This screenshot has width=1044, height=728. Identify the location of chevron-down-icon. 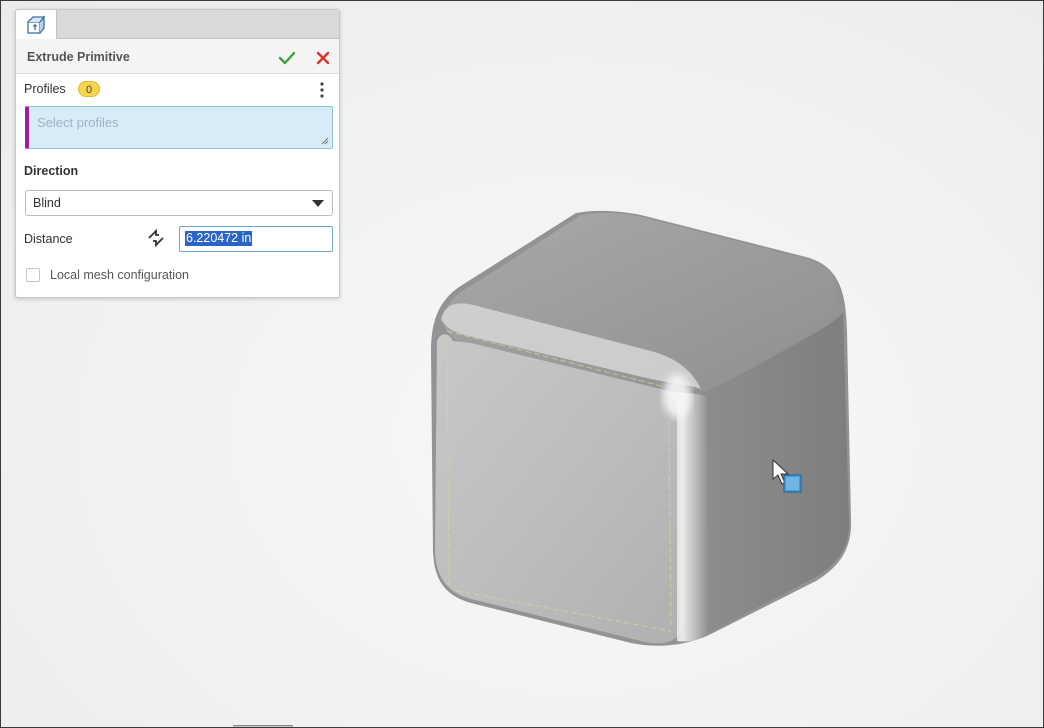
(318, 203).